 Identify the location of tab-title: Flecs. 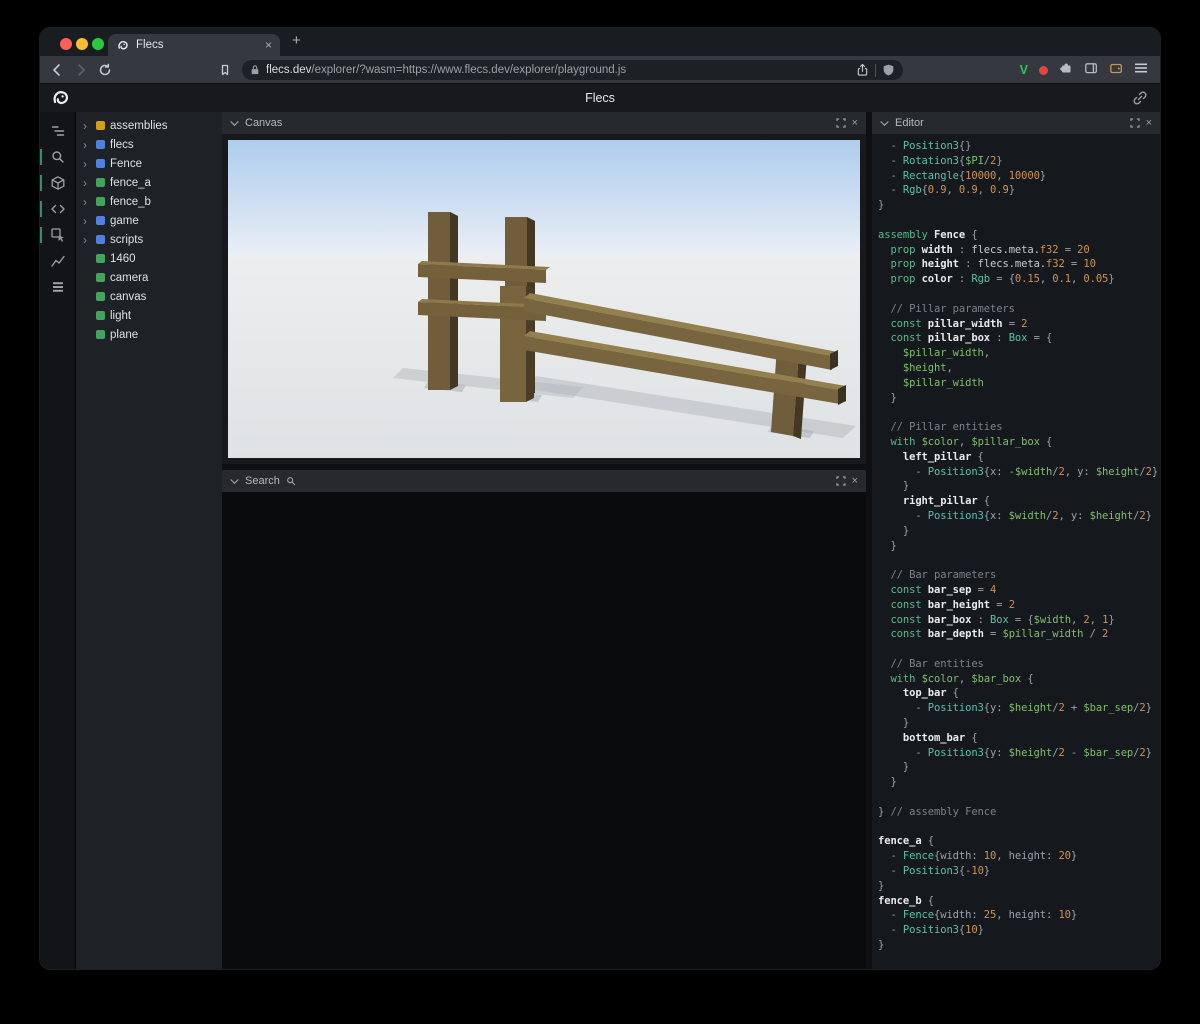
(150, 45).